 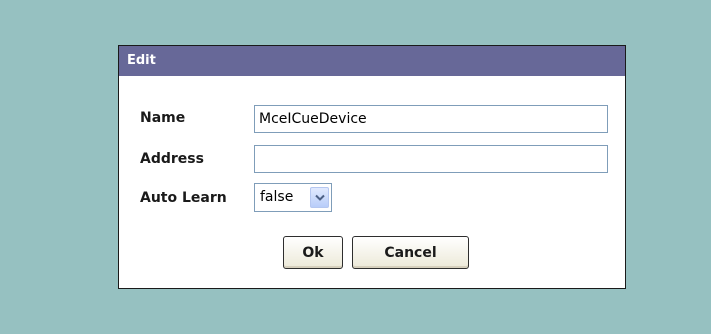 I want to click on auto-learn-value: false, so click(x=277, y=197).